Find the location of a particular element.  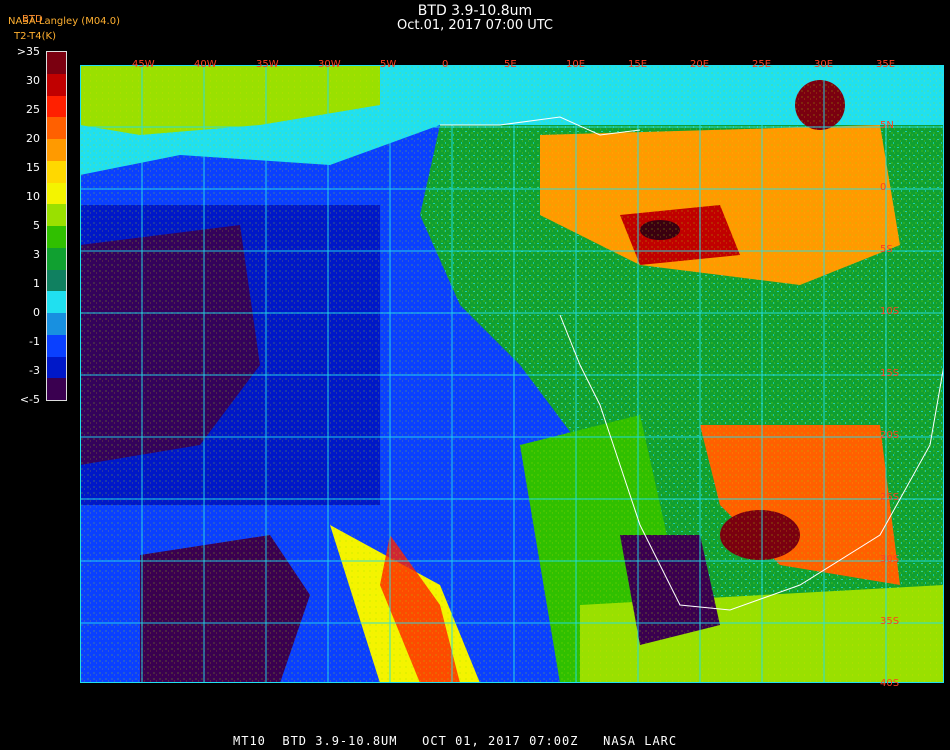

longitude-tick: 20E is located at coordinates (700, 64).